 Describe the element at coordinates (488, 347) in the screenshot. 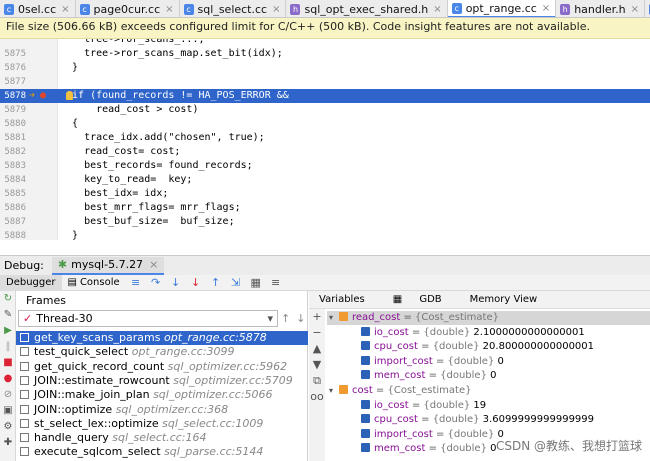

I see `variable-row: cpu_cost = {double} 20.800000000000001` at that location.